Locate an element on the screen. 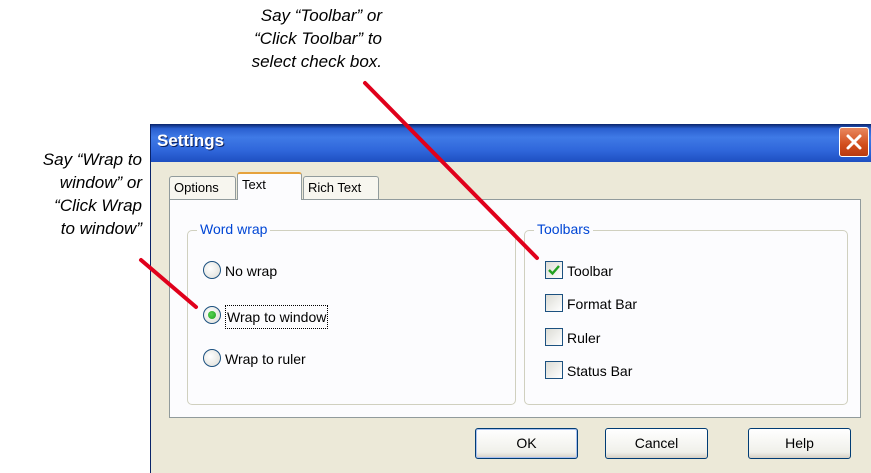 This screenshot has width=871, height=473. checkbox-label: Toolbar is located at coordinates (590, 271).